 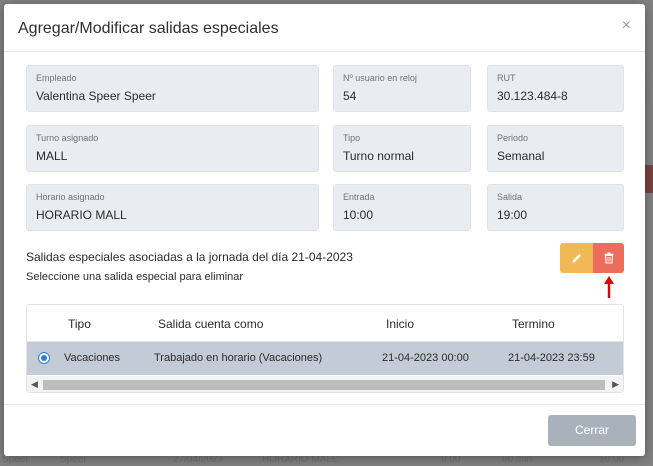 I want to click on row-radio, so click(x=44, y=358).